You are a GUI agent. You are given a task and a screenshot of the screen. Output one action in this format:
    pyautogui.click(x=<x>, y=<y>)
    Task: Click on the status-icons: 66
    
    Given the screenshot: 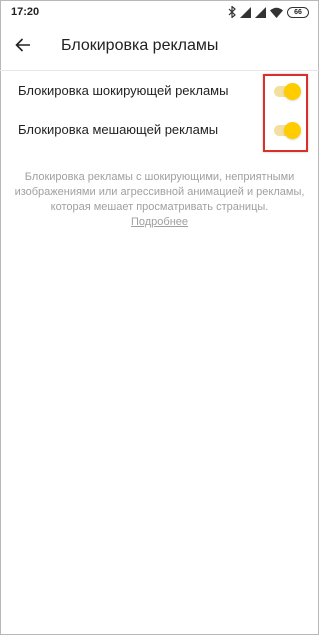 What is the action you would take?
    pyautogui.click(x=268, y=12)
    